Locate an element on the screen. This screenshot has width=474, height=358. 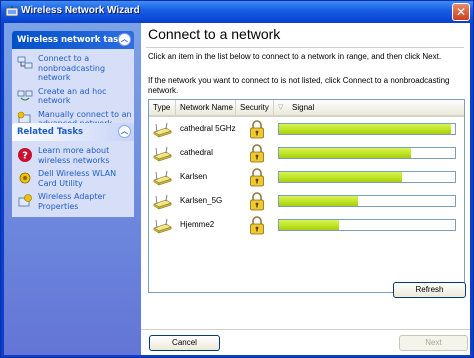
task-adapter-properties: Wireless Adapter Properties is located at coordinates (73, 201).